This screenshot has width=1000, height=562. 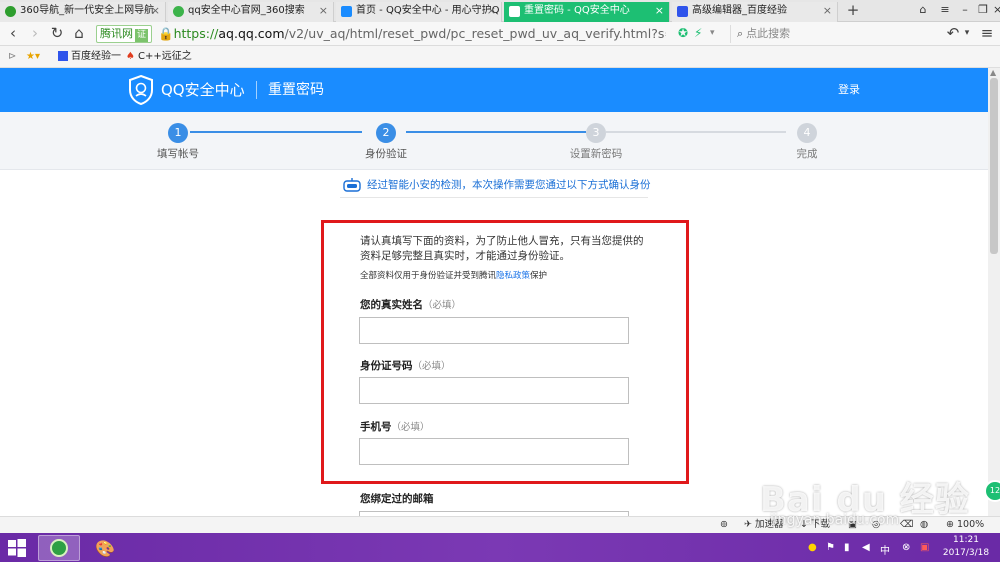 I want to click on field-label-text: 您的真实姓名, so click(x=391, y=305).